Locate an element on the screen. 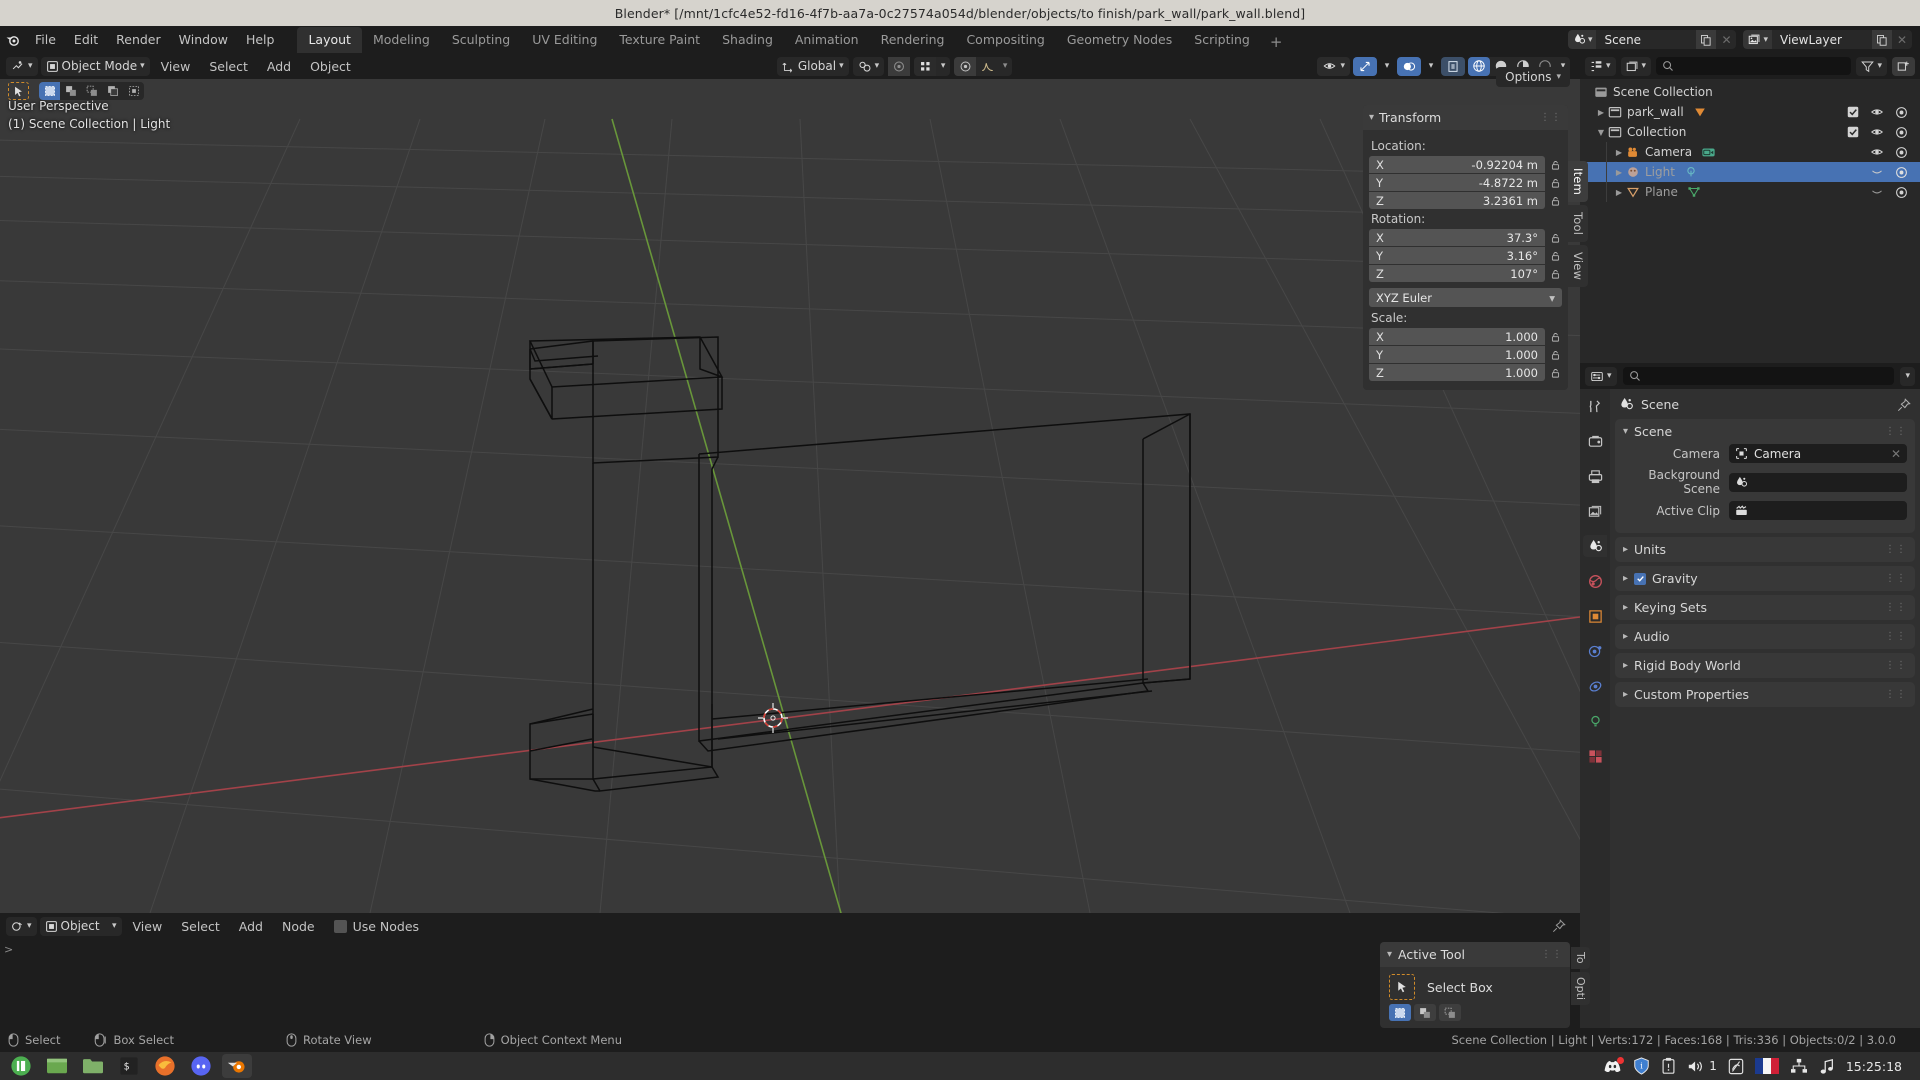  falloff-dropdown-chevron-icon: ▾ is located at coordinates (1005, 66).